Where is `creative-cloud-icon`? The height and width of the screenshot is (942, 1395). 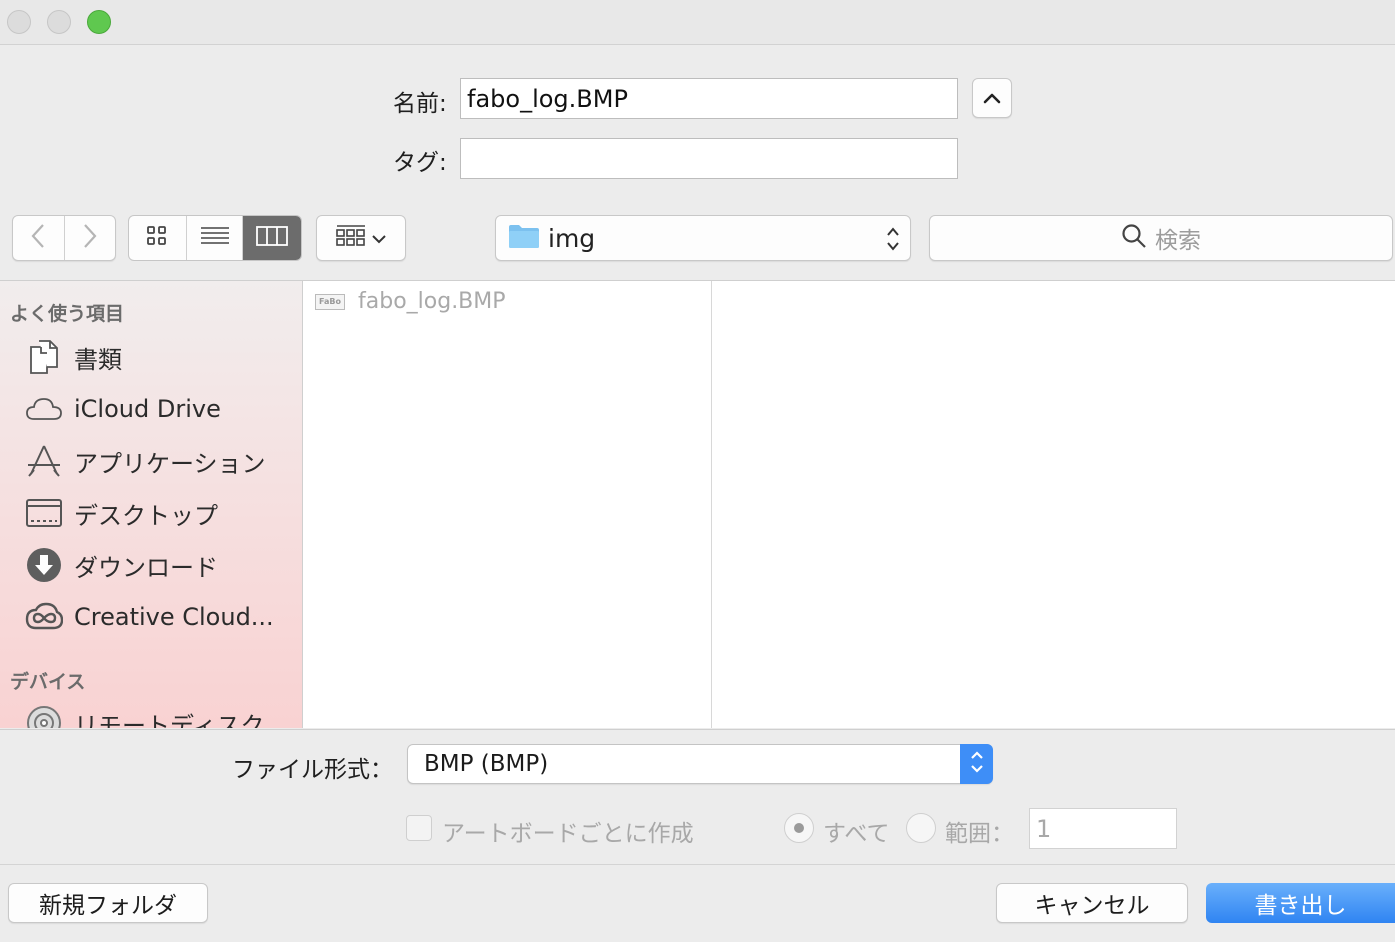 creative-cloud-icon is located at coordinates (44, 617).